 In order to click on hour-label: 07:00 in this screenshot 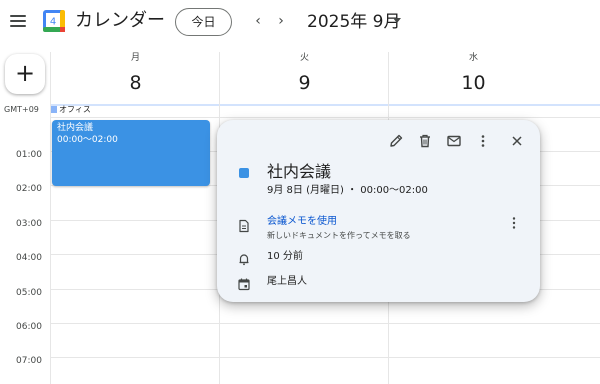, I will do `click(29, 361)`.